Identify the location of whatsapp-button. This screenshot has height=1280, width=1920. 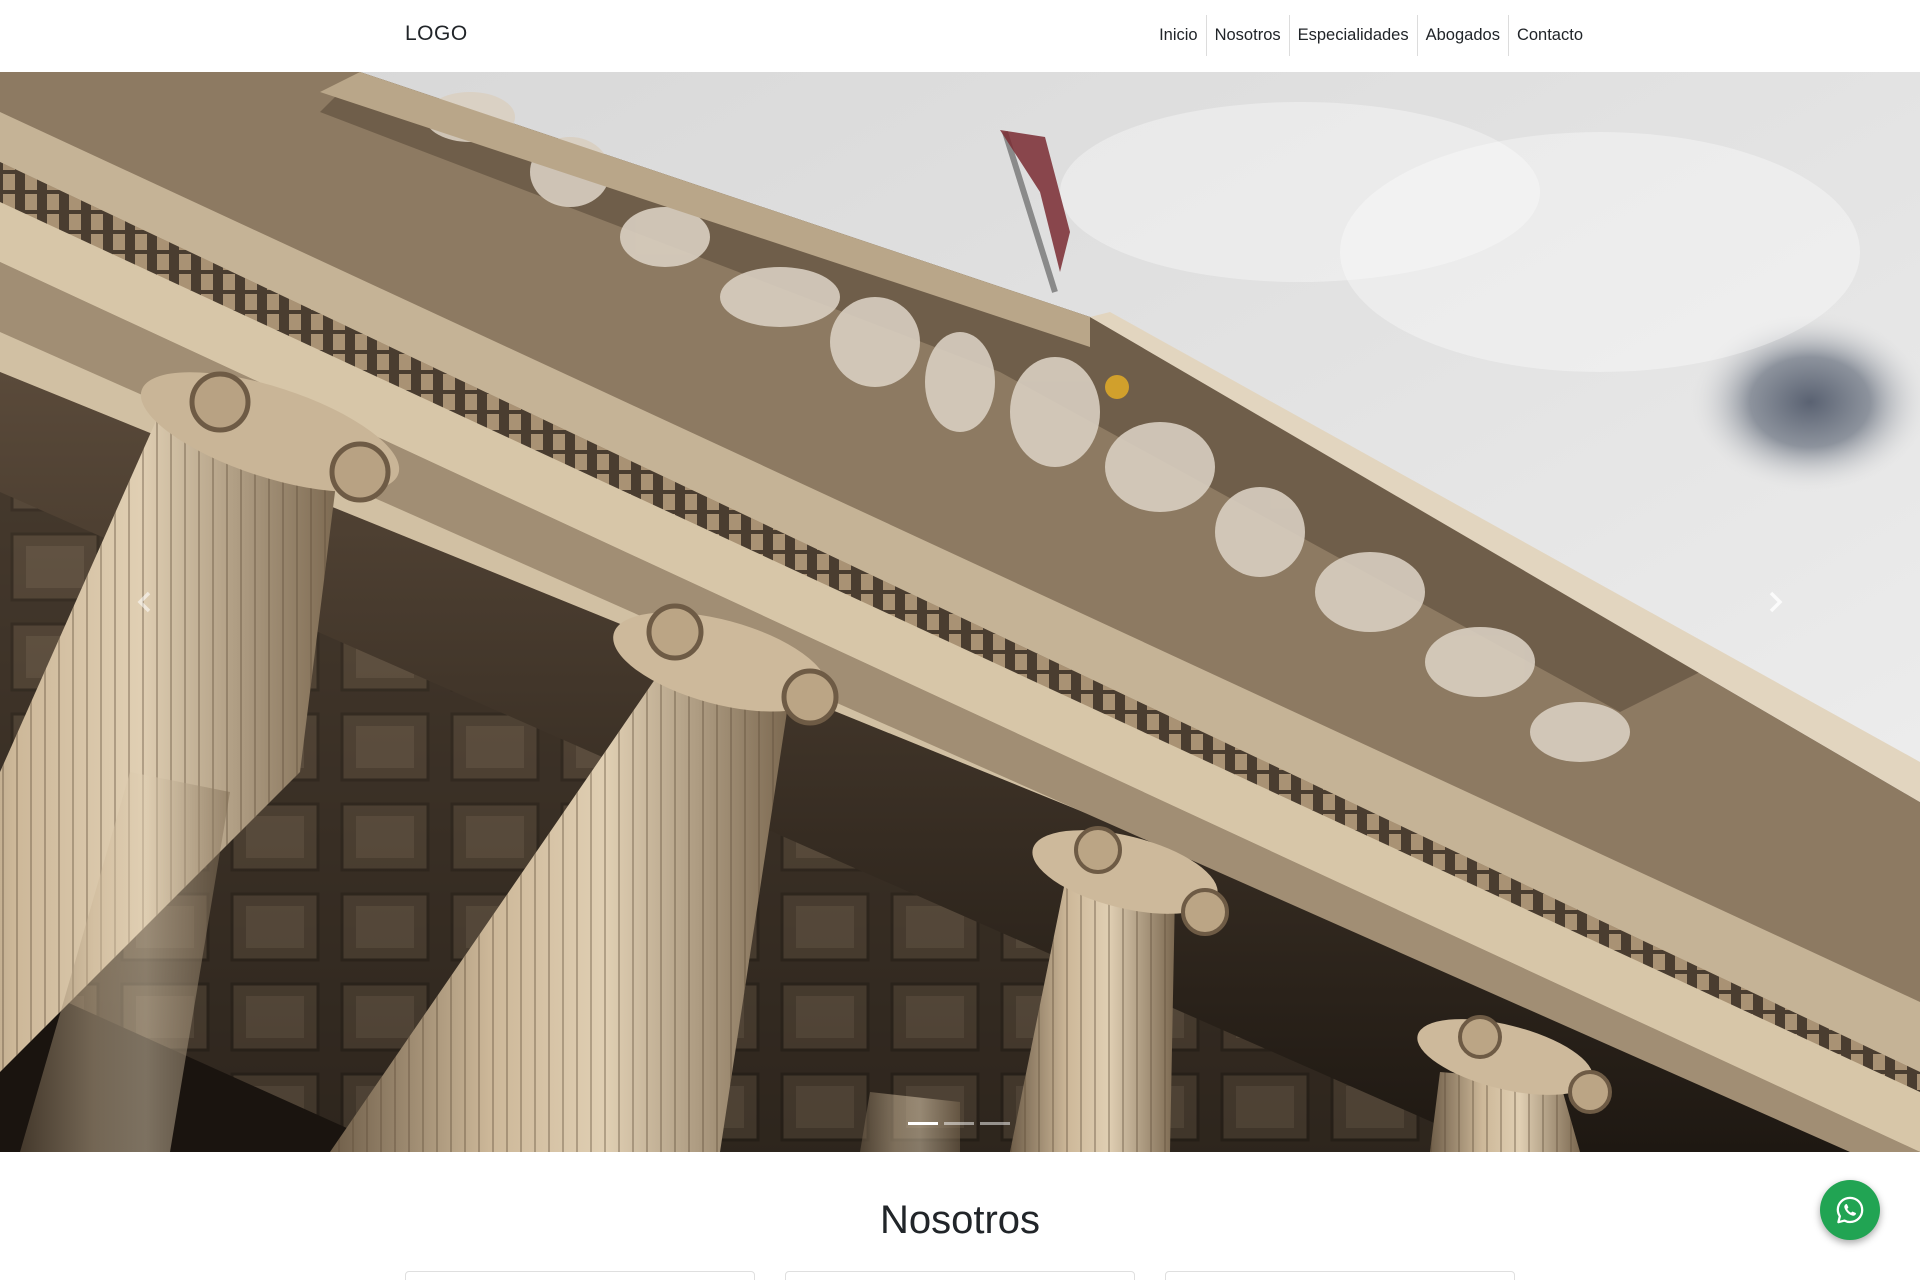
(1850, 1210).